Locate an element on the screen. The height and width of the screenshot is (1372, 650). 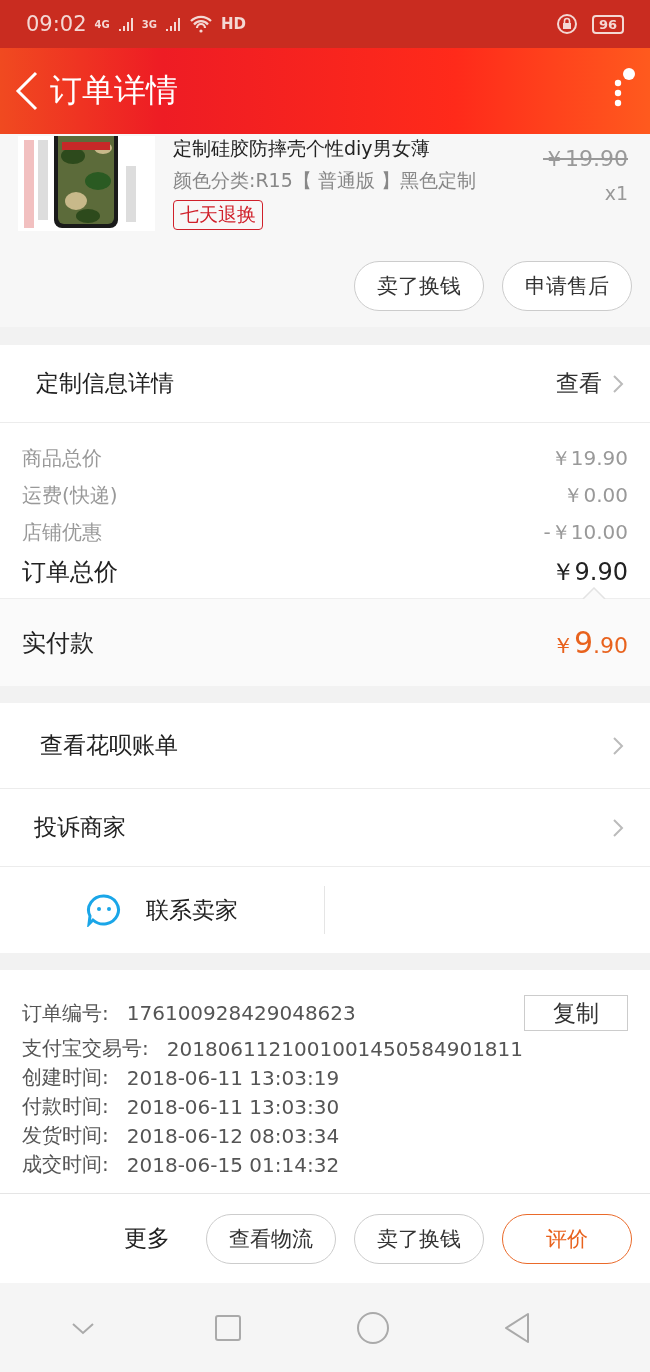
chat-face-icon is located at coordinates (104, 910).